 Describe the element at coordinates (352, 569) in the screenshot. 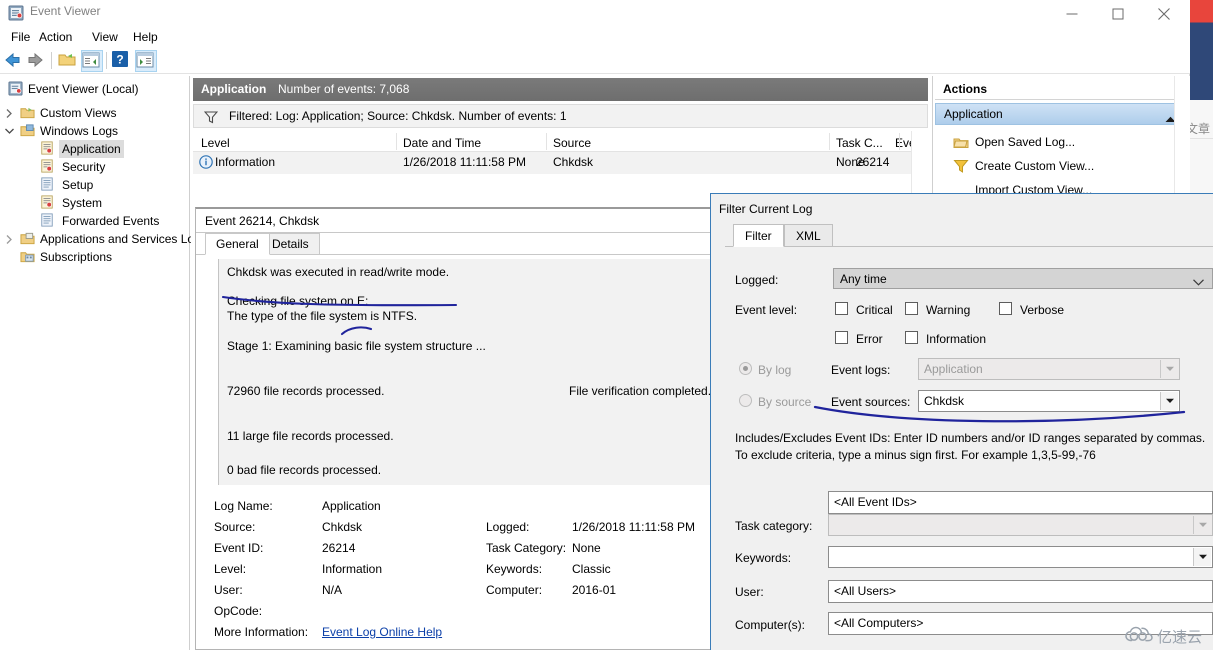

I see `meta-value-level: Information` at that location.